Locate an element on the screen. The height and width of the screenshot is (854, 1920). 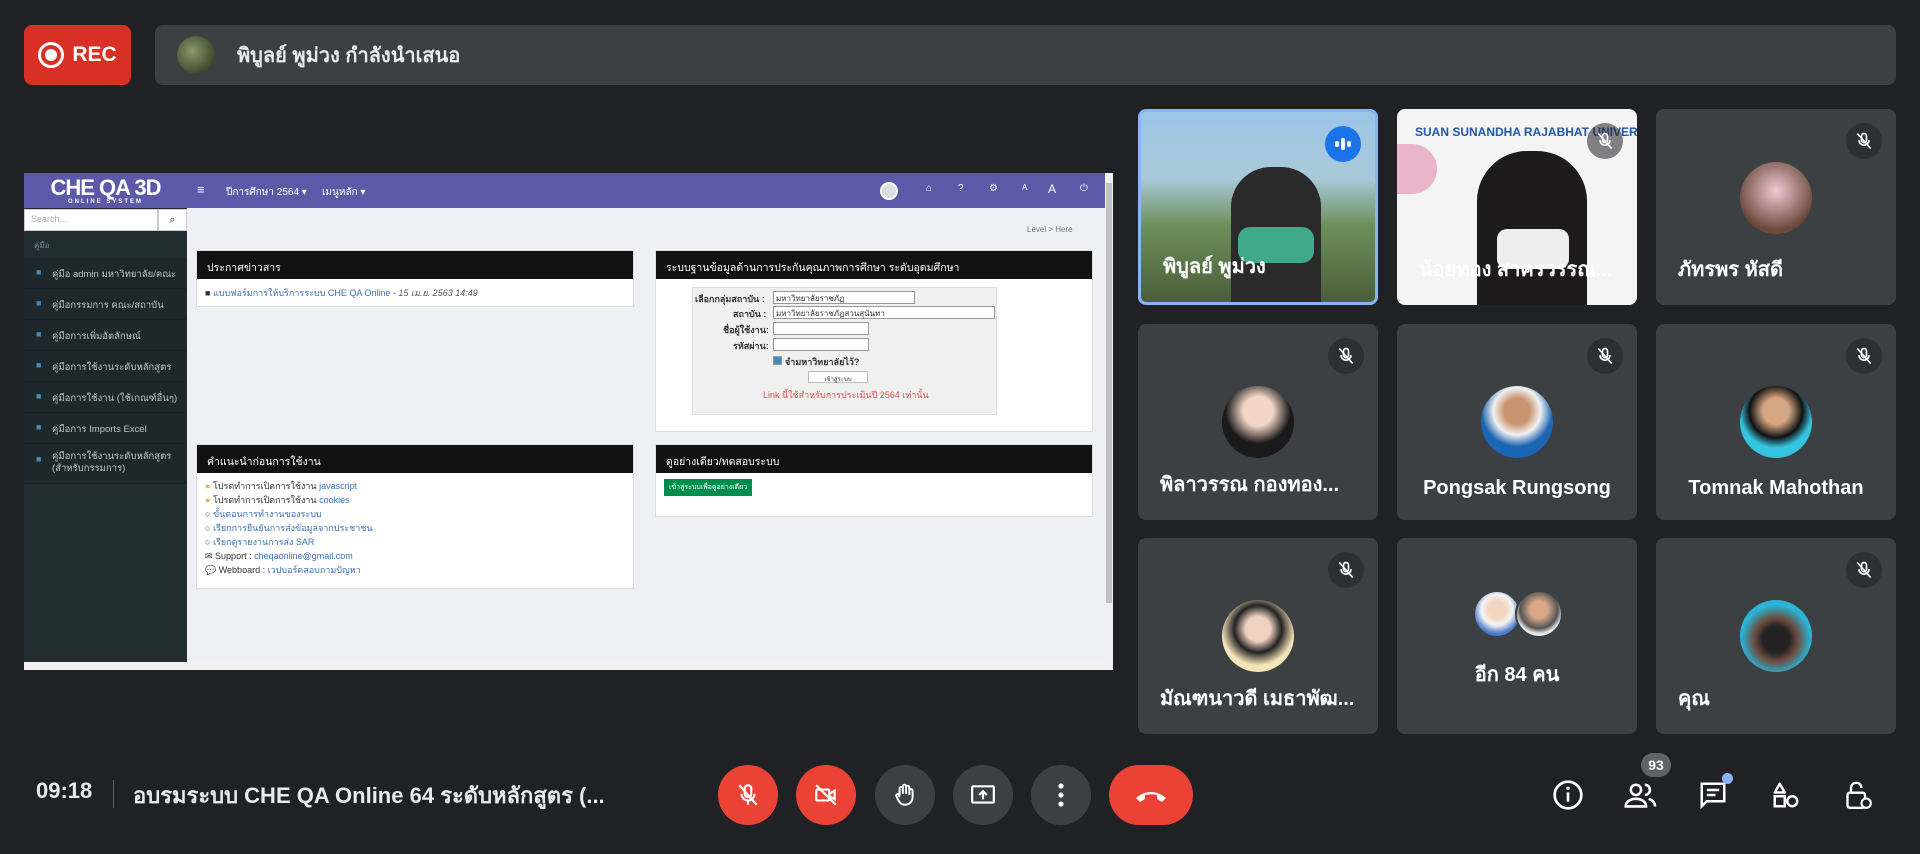
user-avatar is located at coordinates (889, 191).